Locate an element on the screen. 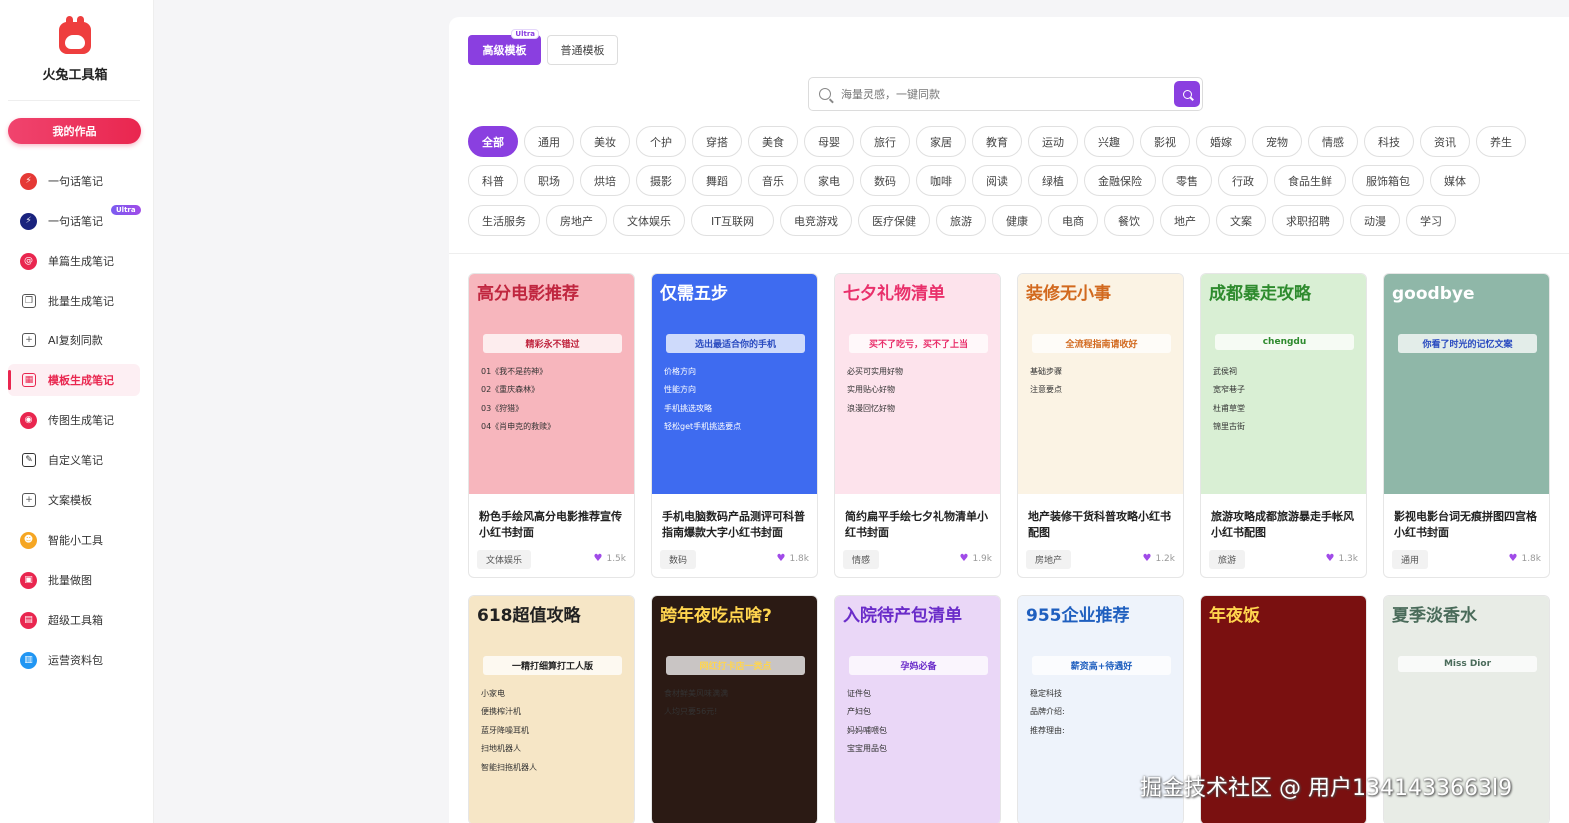 Image resolution: width=1569 pixels, height=823 pixels. template-thumbnail: 成都暴走攻略 chengdu 武侯祠 宽窄巷子 杜甫草堂 锦里古街 is located at coordinates (1283, 384).